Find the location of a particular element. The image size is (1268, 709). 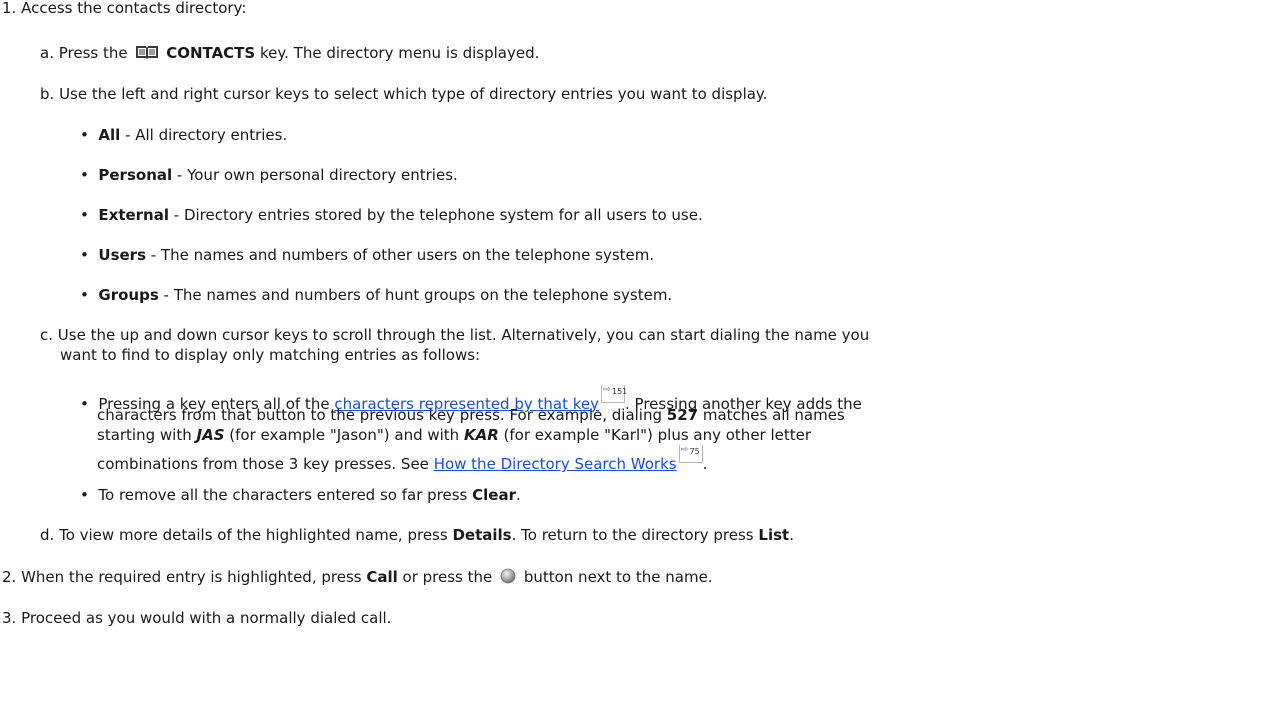

step-d-post: . is located at coordinates (791, 535).